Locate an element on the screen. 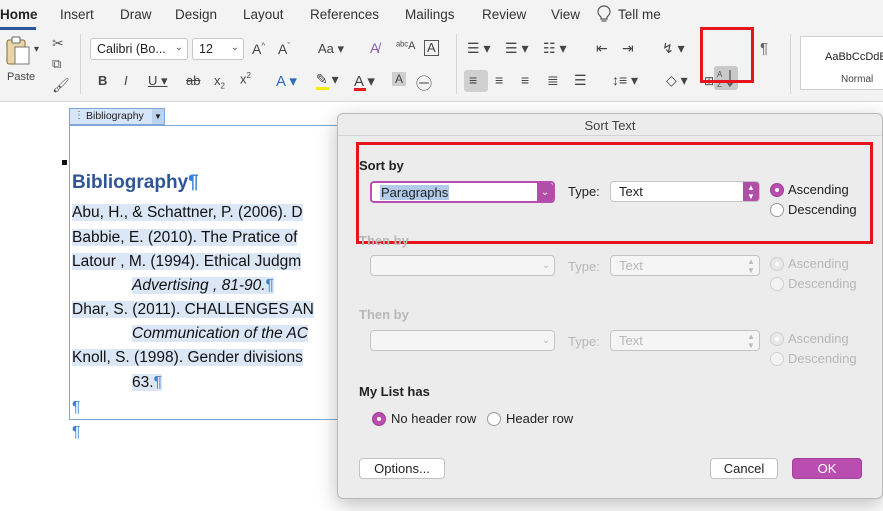 The image size is (883, 511). entry-text: Abu, H., & Schattner, P. (2006). D is located at coordinates (187, 212).